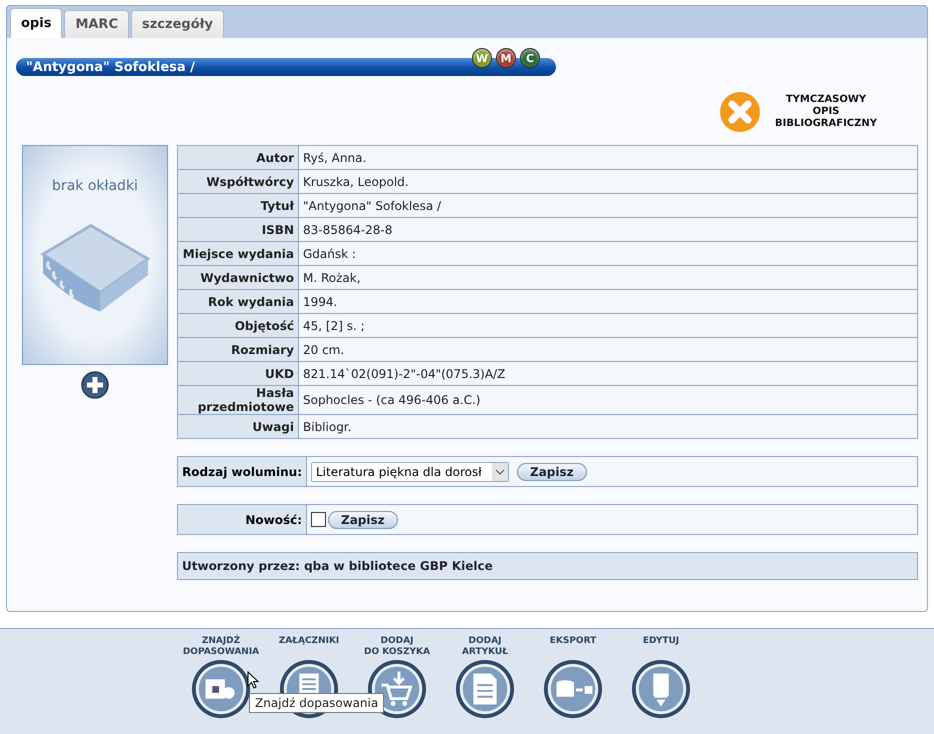  Describe the element at coordinates (485, 689) in the screenshot. I see `document-icon` at that location.